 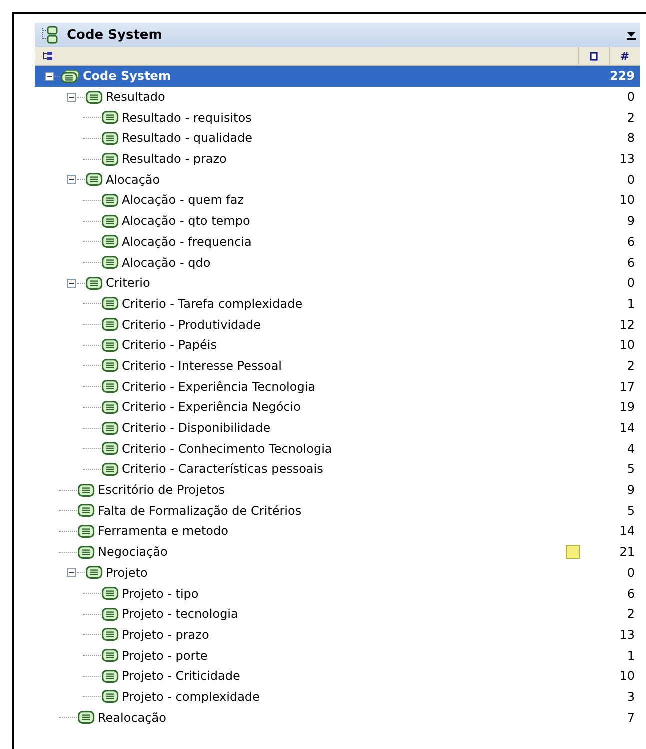 What do you see at coordinates (630, 717) in the screenshot?
I see `segment-count: 7` at bounding box center [630, 717].